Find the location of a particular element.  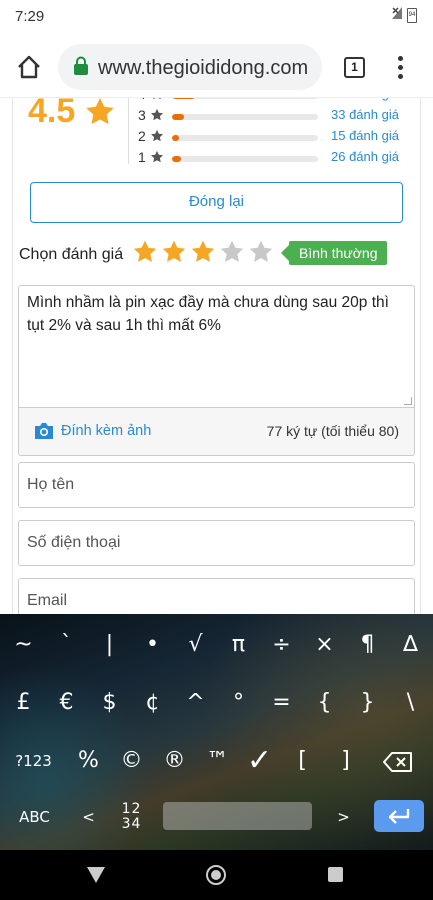

no-signal-icon is located at coordinates (397, 13).